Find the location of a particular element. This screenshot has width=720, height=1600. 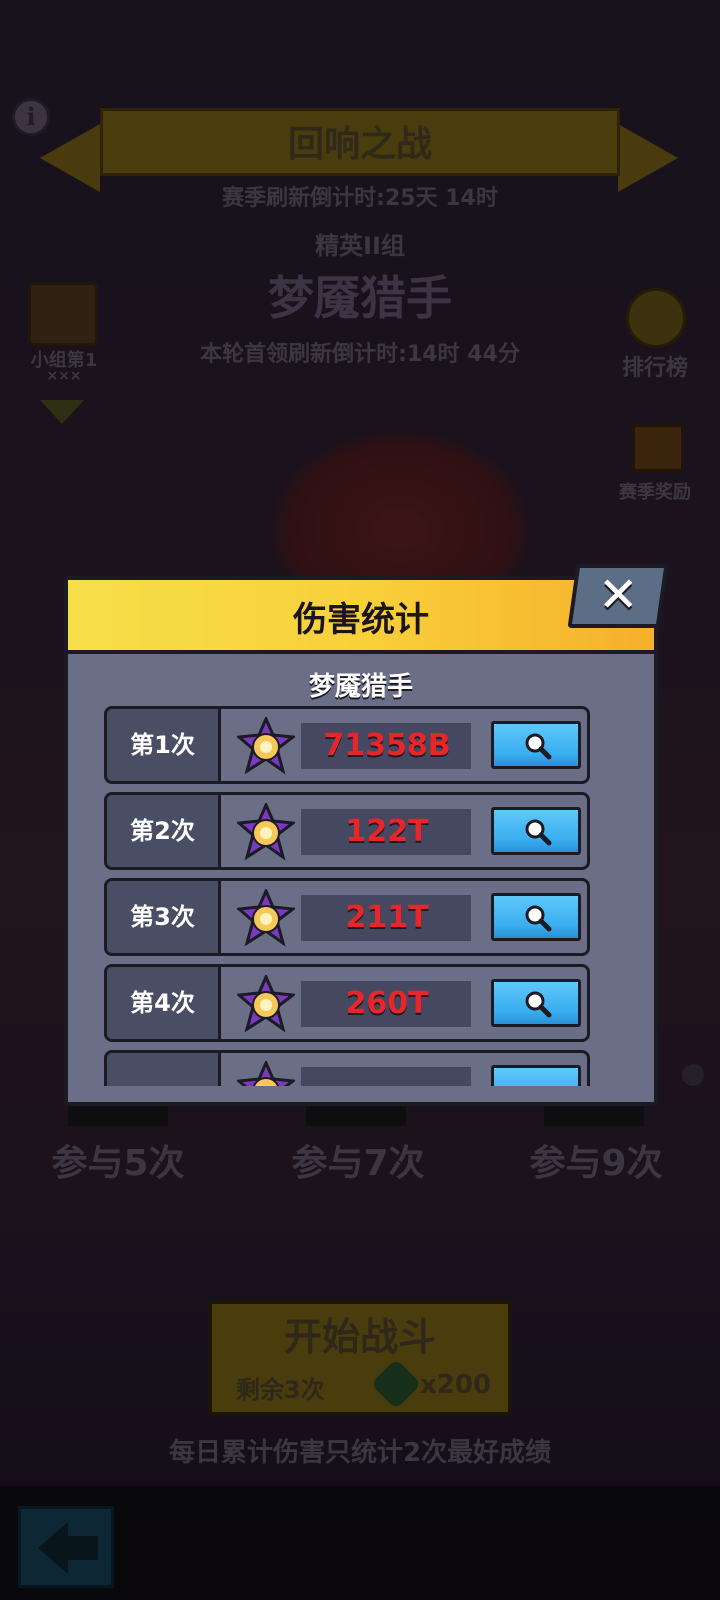

row-main: 211T is located at coordinates (404, 917).